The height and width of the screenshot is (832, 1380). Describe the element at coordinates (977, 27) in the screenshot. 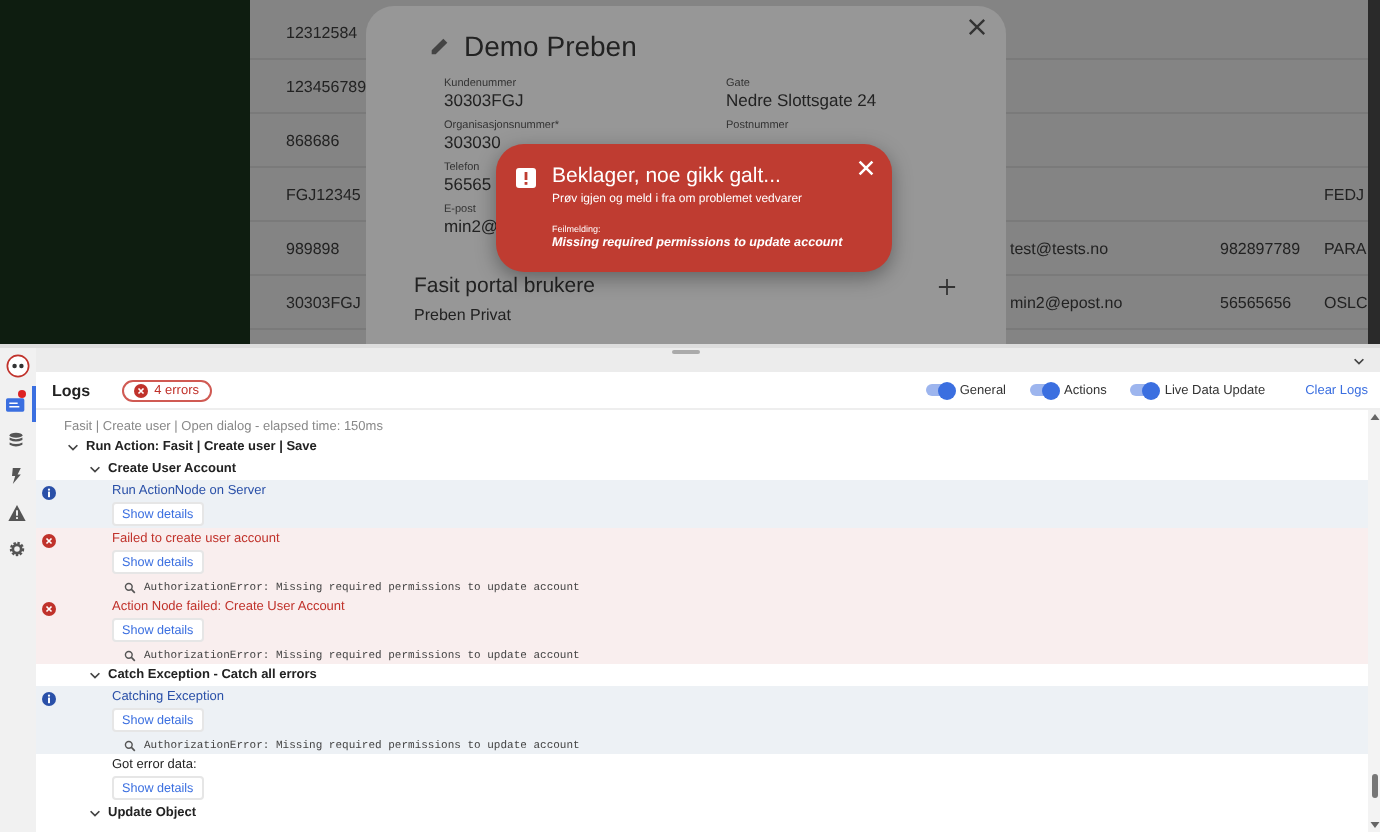

I see `close-icon` at that location.